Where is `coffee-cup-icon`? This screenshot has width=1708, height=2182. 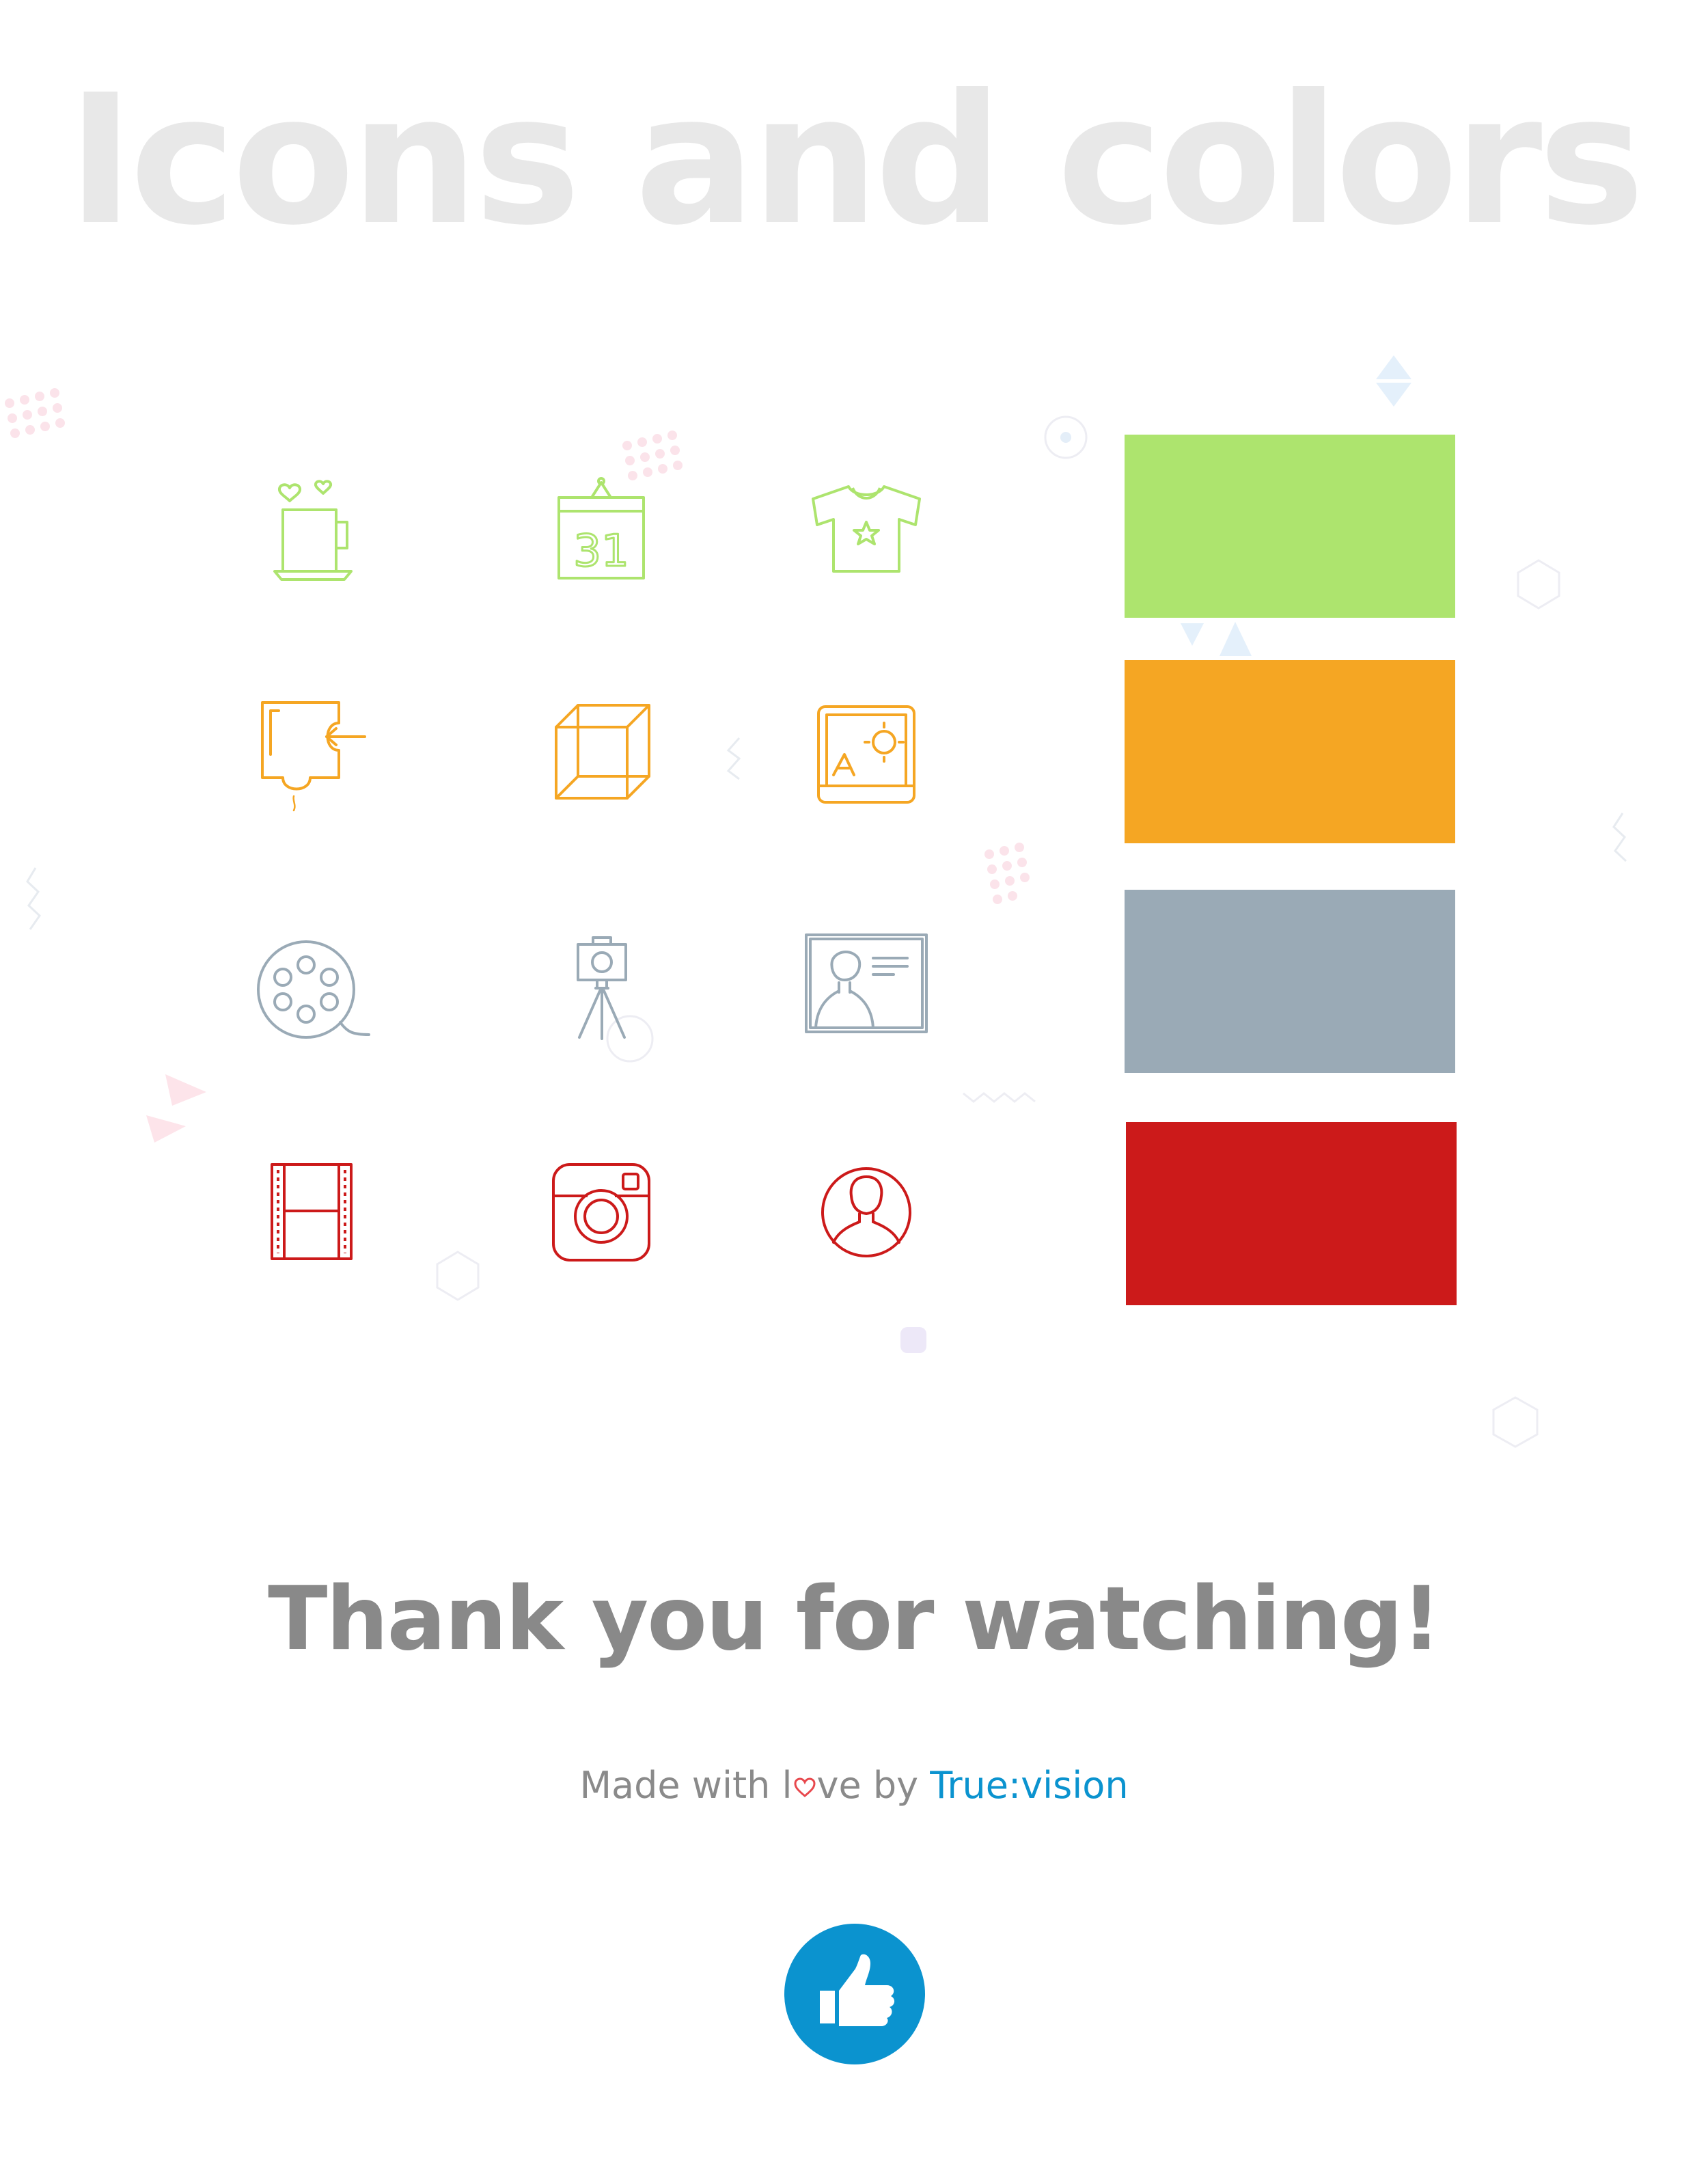 coffee-cup-icon is located at coordinates (313, 531).